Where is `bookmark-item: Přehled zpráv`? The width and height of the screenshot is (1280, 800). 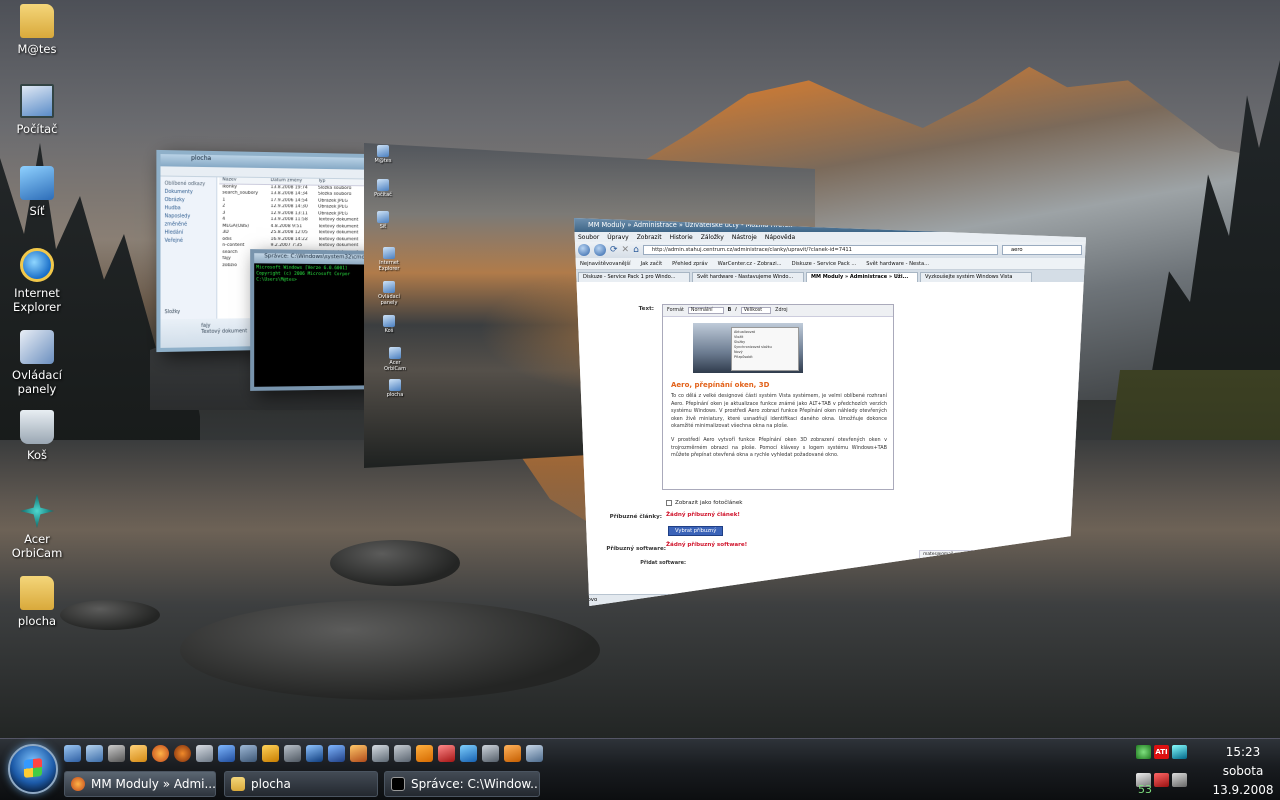 bookmark-item: Přehled zpráv is located at coordinates (690, 264).